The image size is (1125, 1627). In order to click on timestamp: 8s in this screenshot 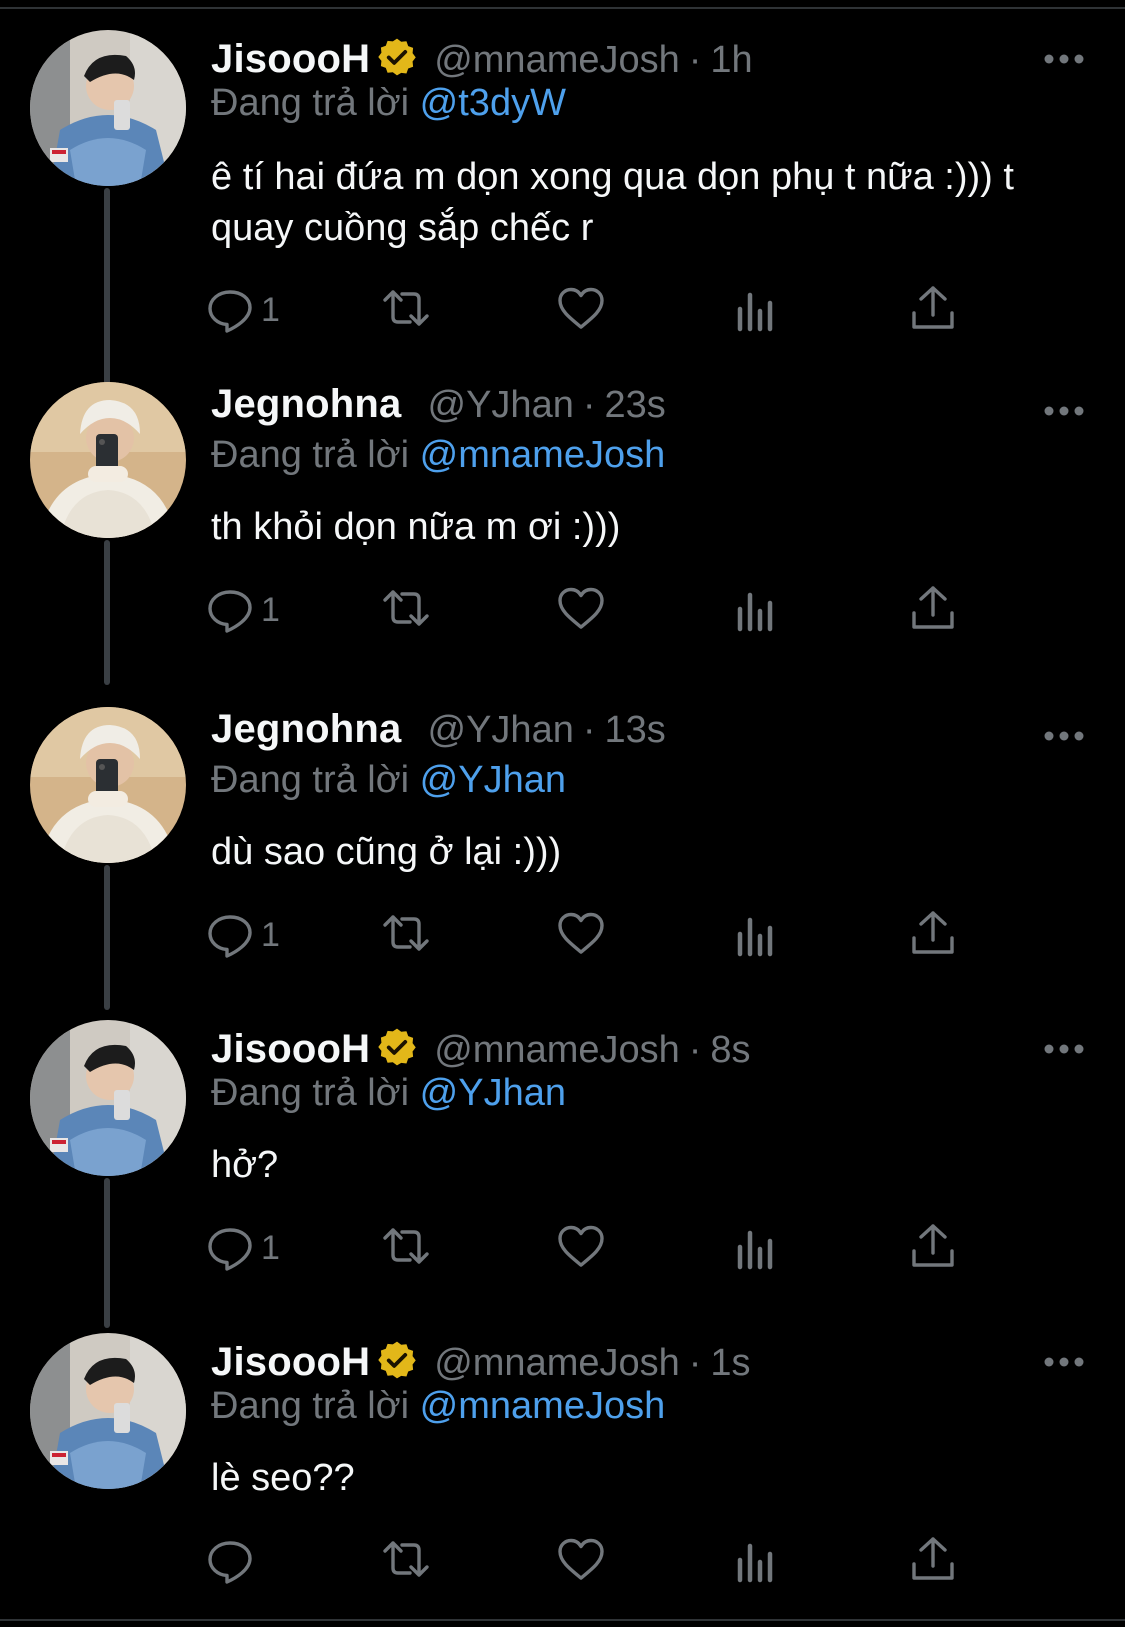, I will do `click(730, 1050)`.